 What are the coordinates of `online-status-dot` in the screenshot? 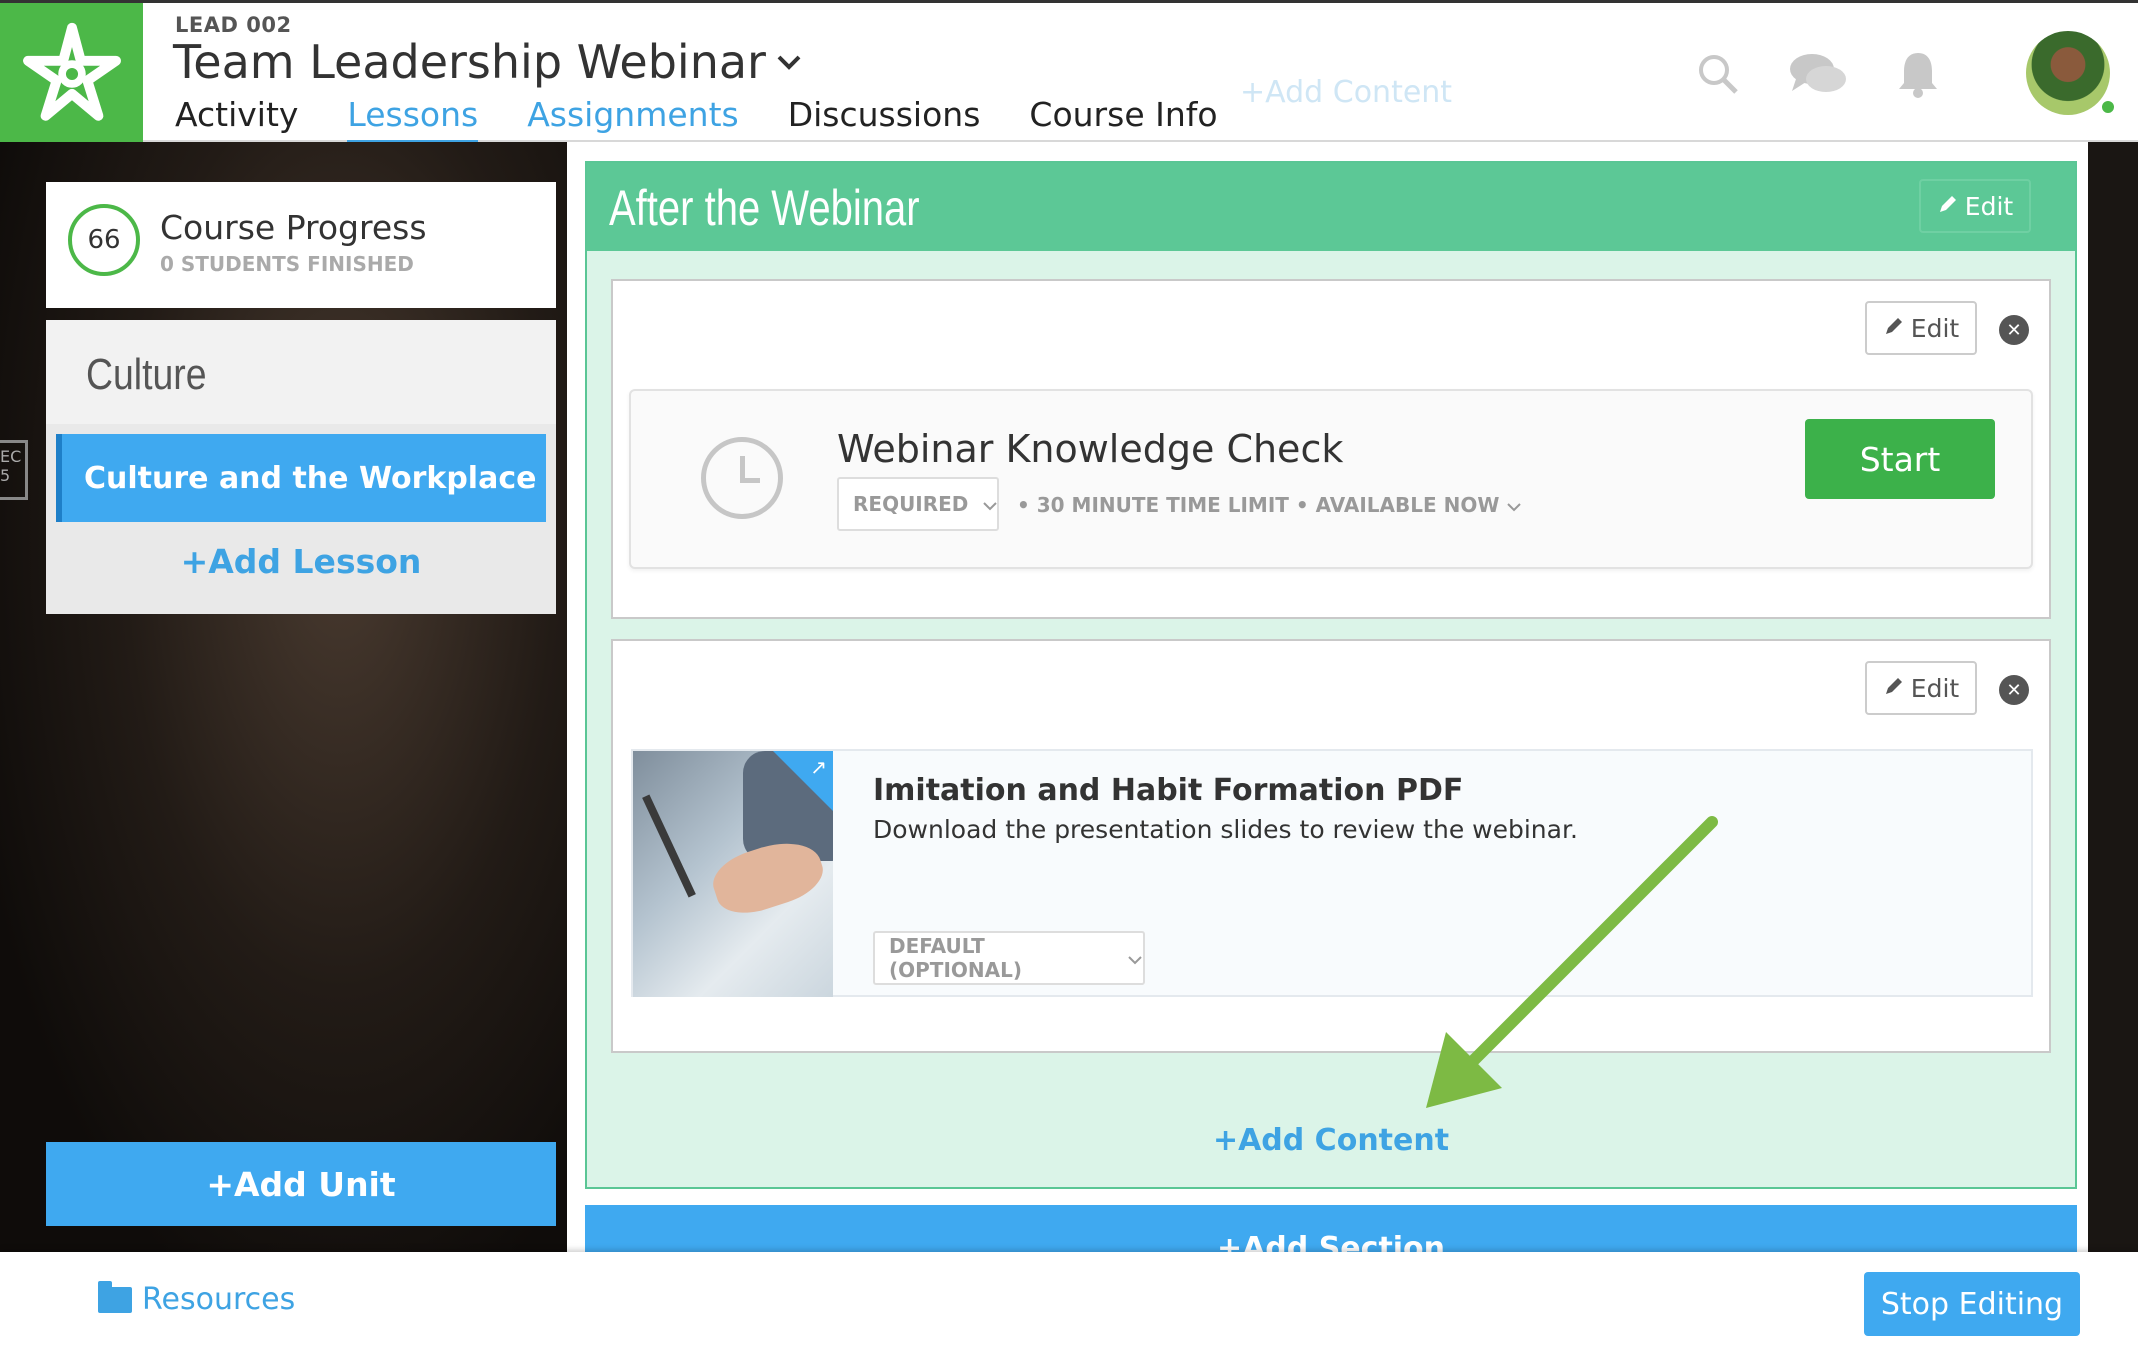 It's located at (2108, 107).